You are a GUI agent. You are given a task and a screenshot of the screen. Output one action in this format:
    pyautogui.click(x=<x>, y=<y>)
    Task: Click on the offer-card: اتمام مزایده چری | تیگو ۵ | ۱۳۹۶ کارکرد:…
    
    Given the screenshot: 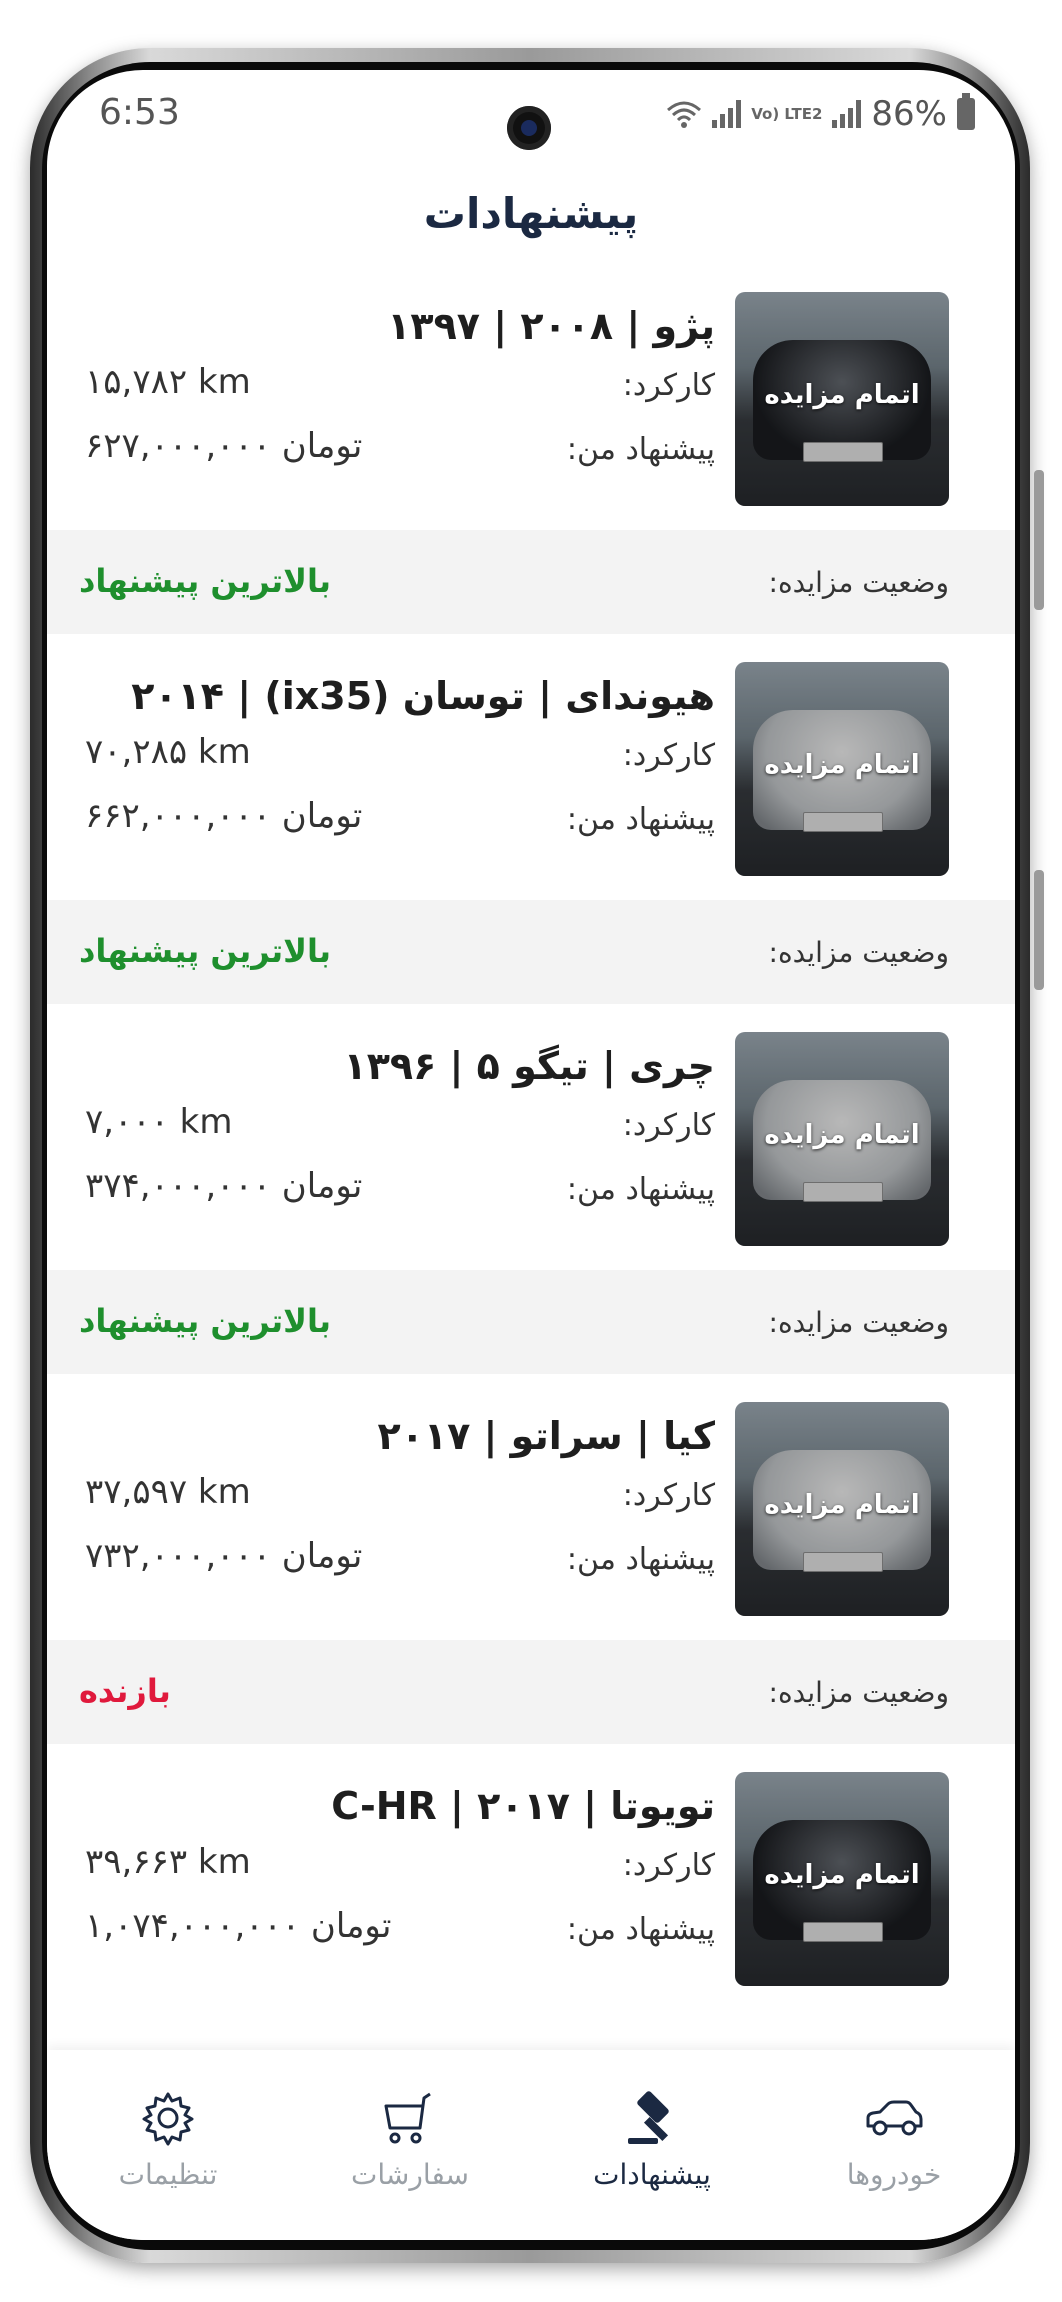 What is the action you would take?
    pyautogui.click(x=531, y=1193)
    